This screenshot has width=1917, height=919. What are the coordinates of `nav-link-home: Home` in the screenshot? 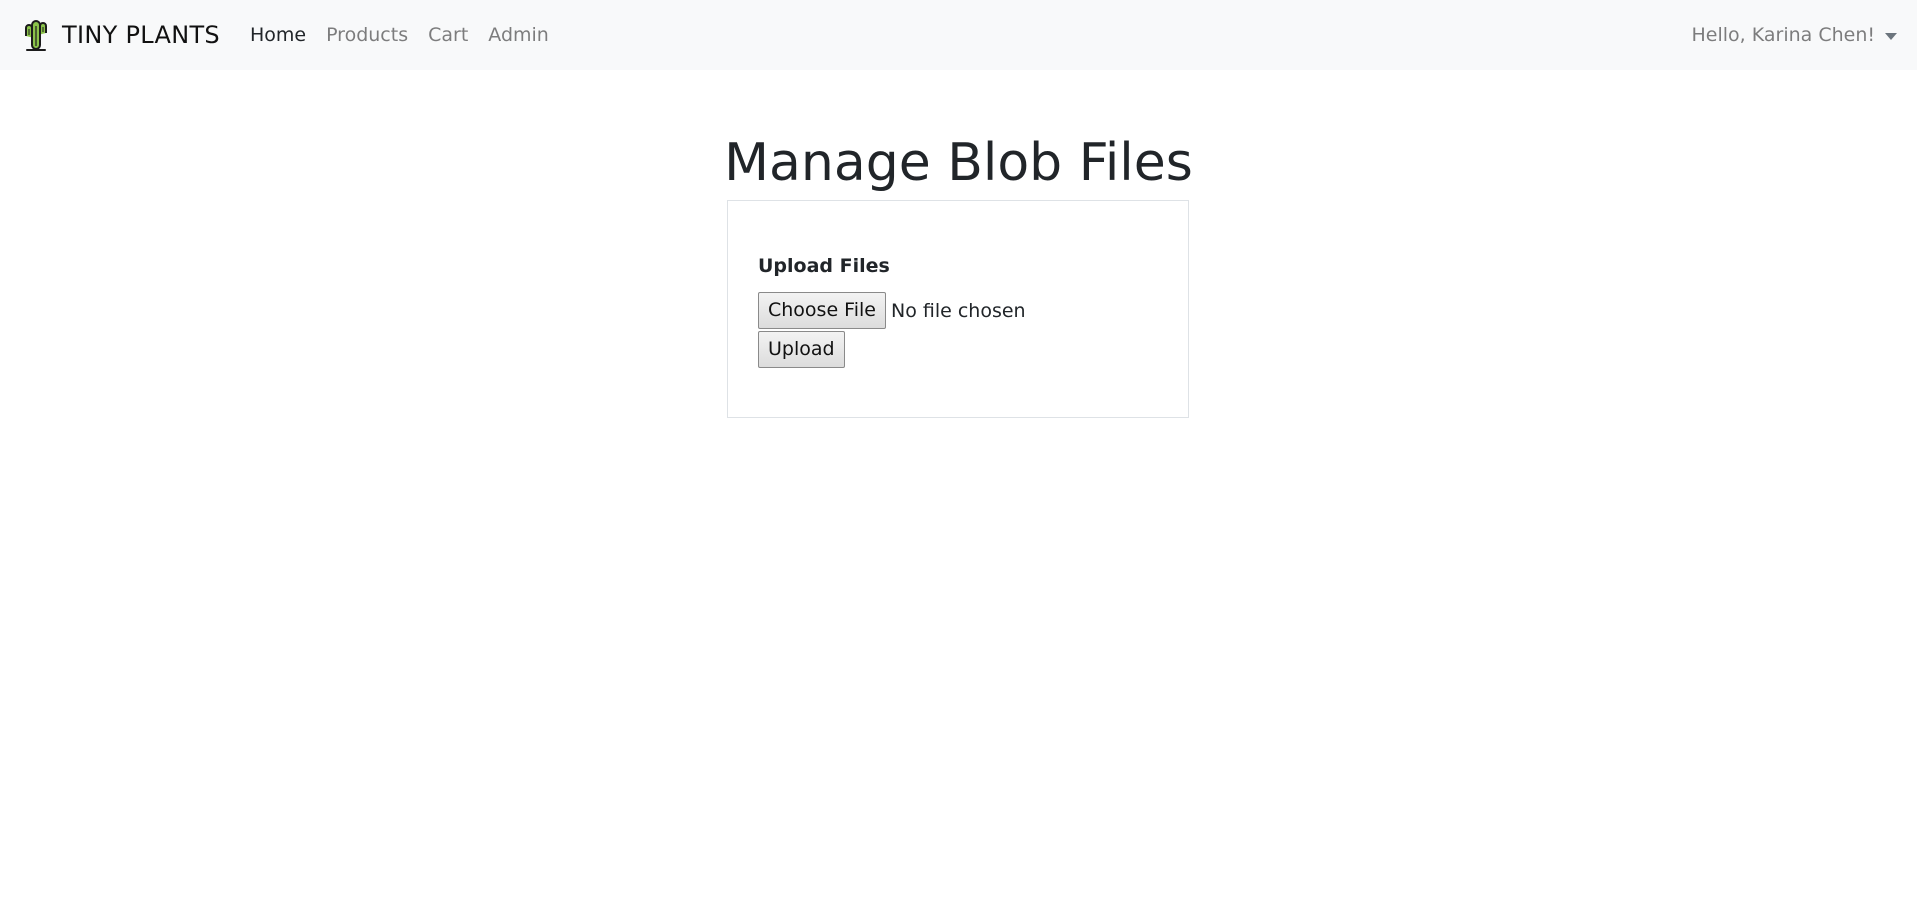 It's located at (278, 35).